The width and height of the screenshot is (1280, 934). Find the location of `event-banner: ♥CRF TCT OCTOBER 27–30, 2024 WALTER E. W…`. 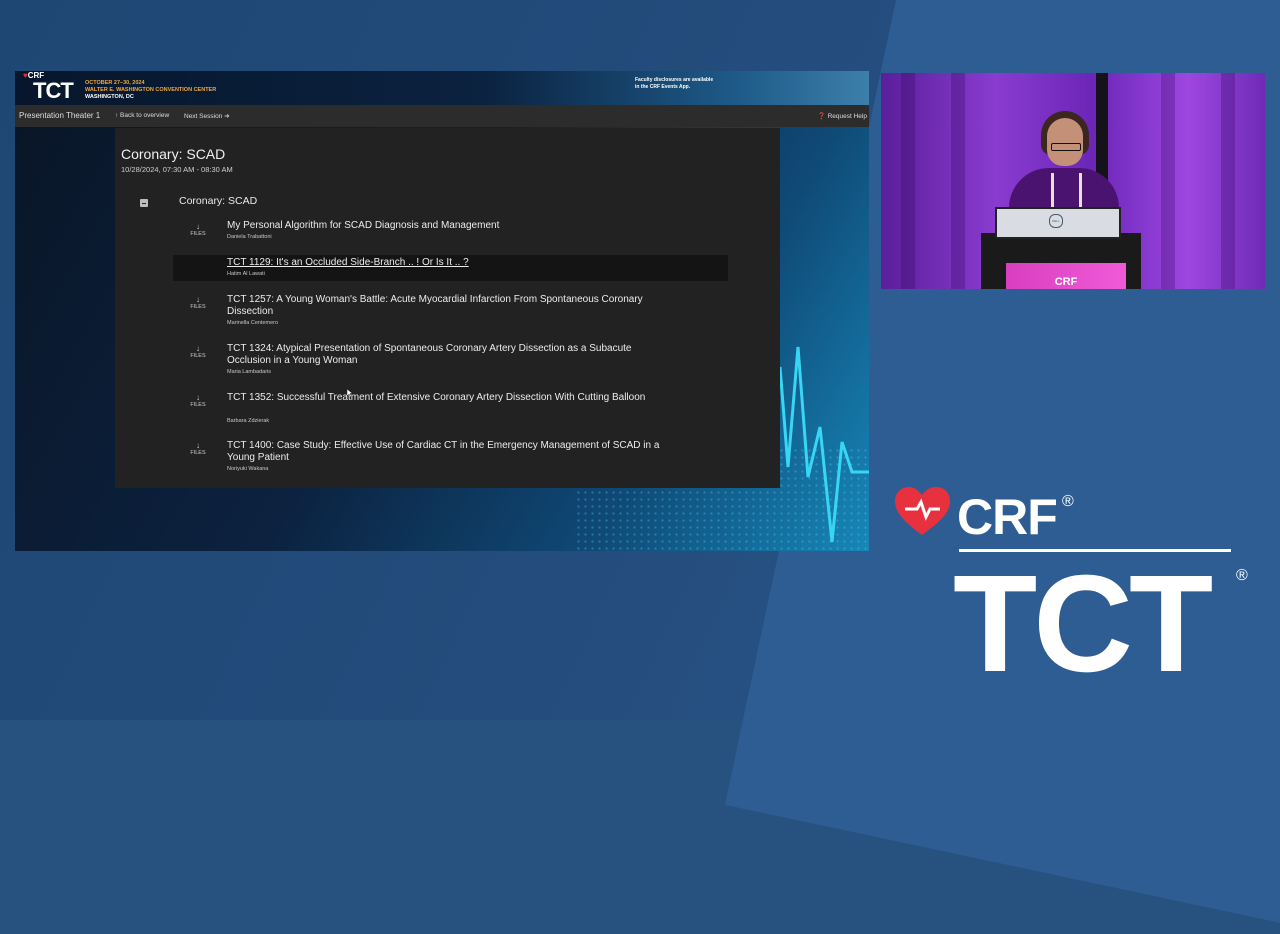

event-banner: ♥CRF TCT OCTOBER 27–30, 2024 WALTER E. W… is located at coordinates (442, 88).